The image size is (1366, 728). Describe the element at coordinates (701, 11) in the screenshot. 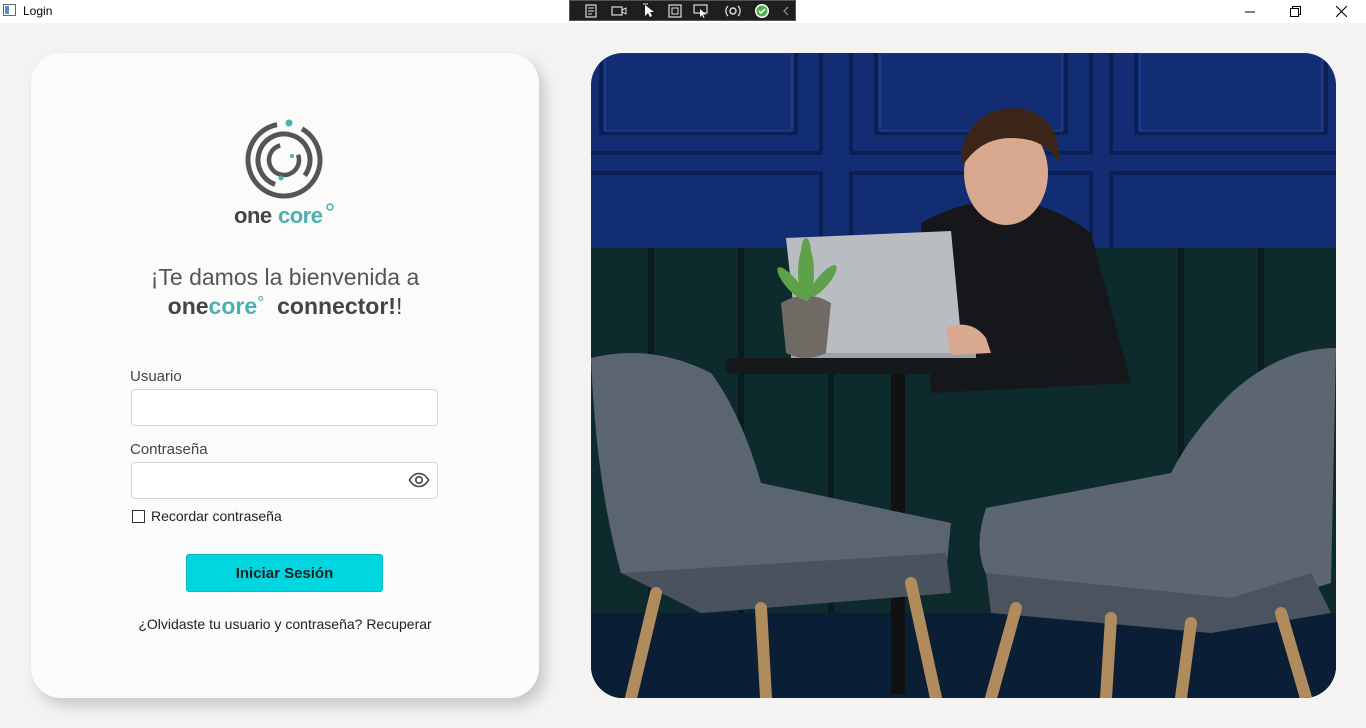

I see `track-focus-icon` at that location.